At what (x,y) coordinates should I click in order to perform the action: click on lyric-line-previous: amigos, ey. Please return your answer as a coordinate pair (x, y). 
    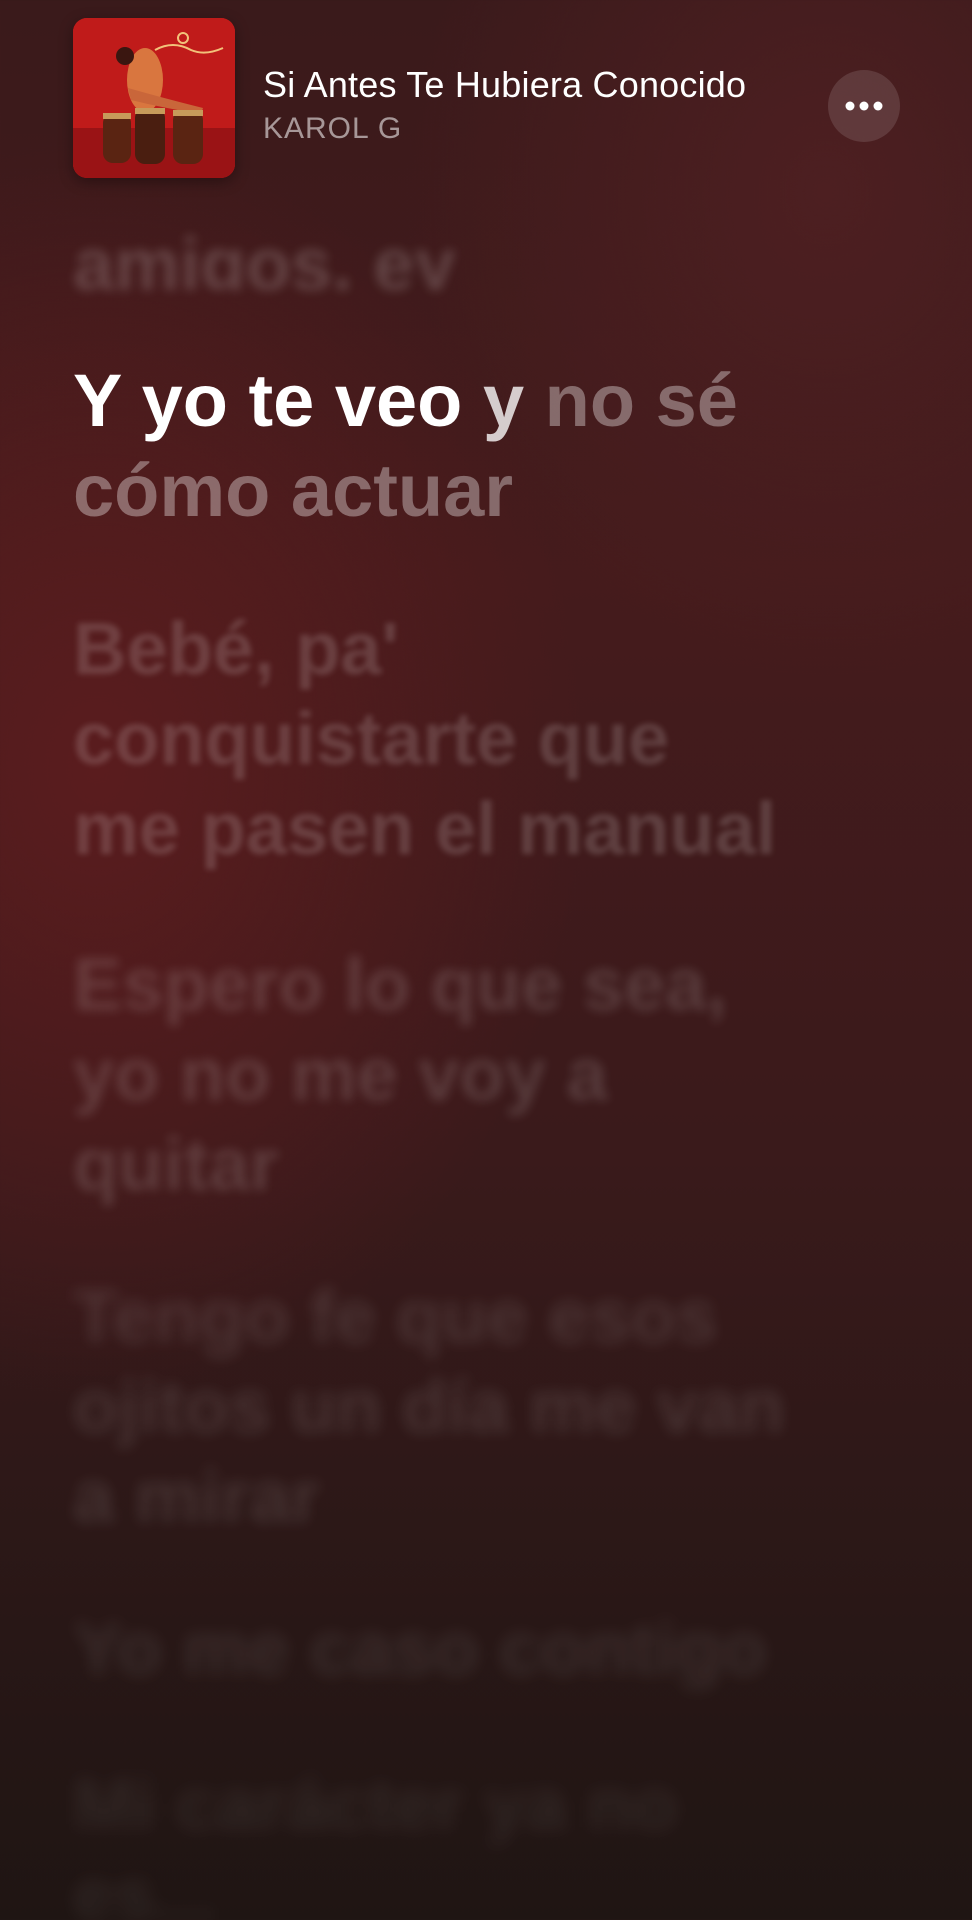
    Looking at the image, I should click on (433, 255).